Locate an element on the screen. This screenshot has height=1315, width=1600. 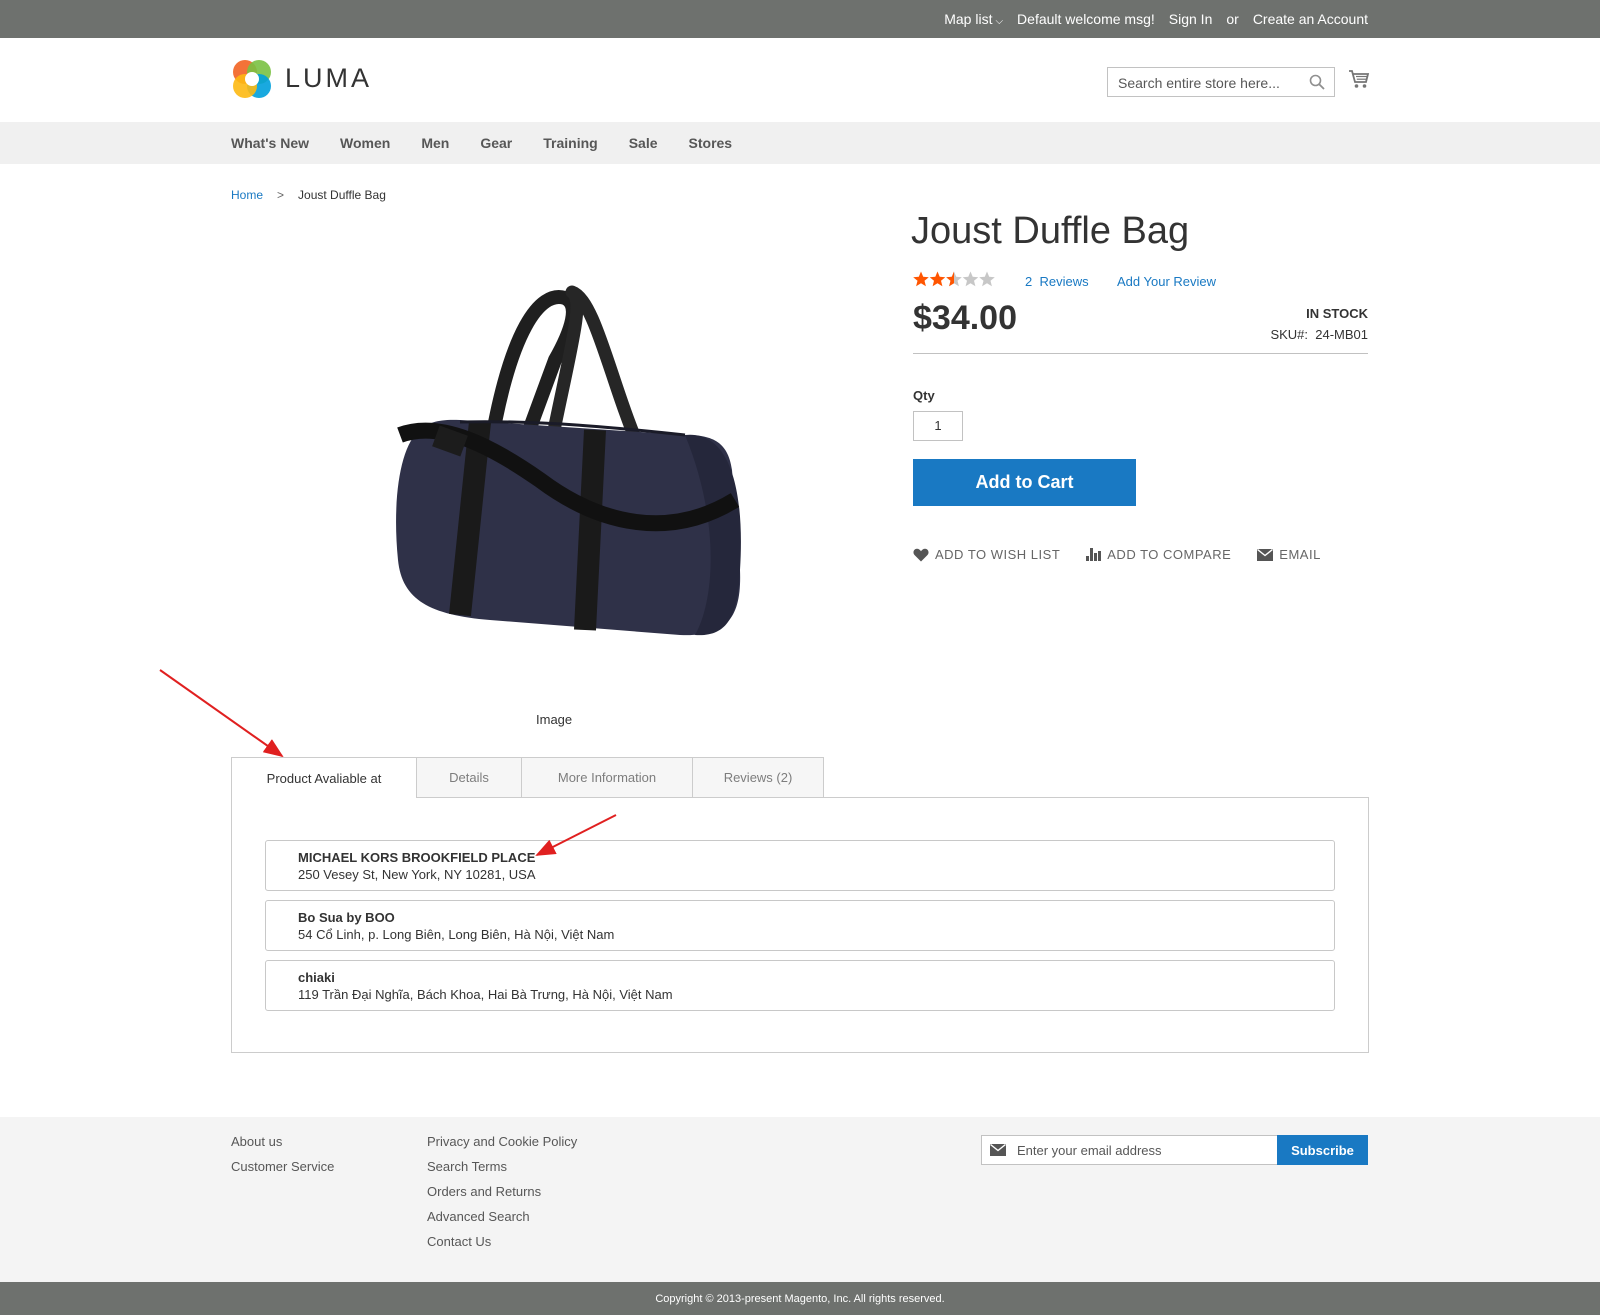
tab-product-available-at: Product Avaliable at is located at coordinates (324, 777).